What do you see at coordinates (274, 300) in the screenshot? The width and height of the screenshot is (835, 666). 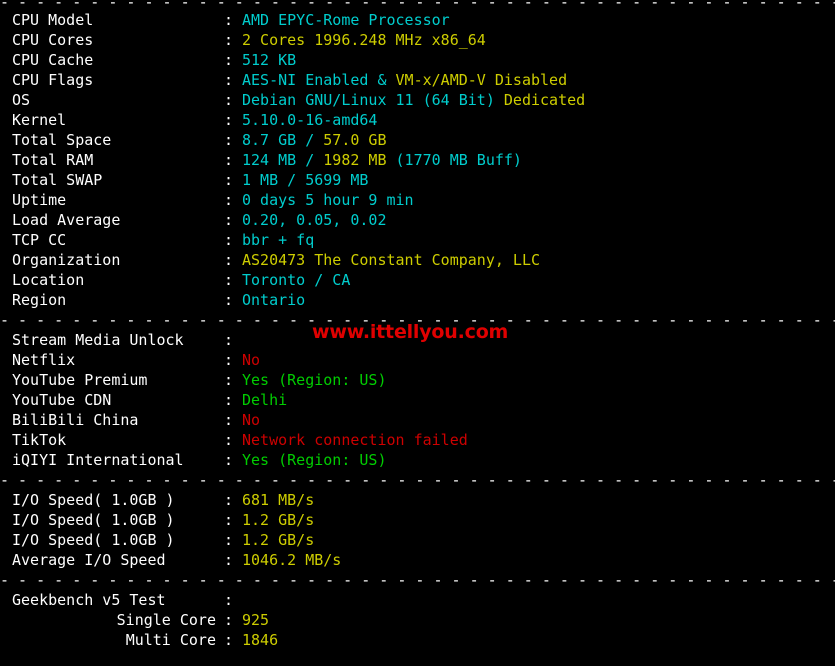 I see `system-info-value: Ontario` at bounding box center [274, 300].